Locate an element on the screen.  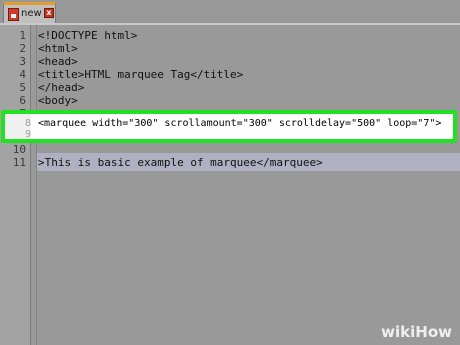
file-icon is located at coordinates (13, 14).